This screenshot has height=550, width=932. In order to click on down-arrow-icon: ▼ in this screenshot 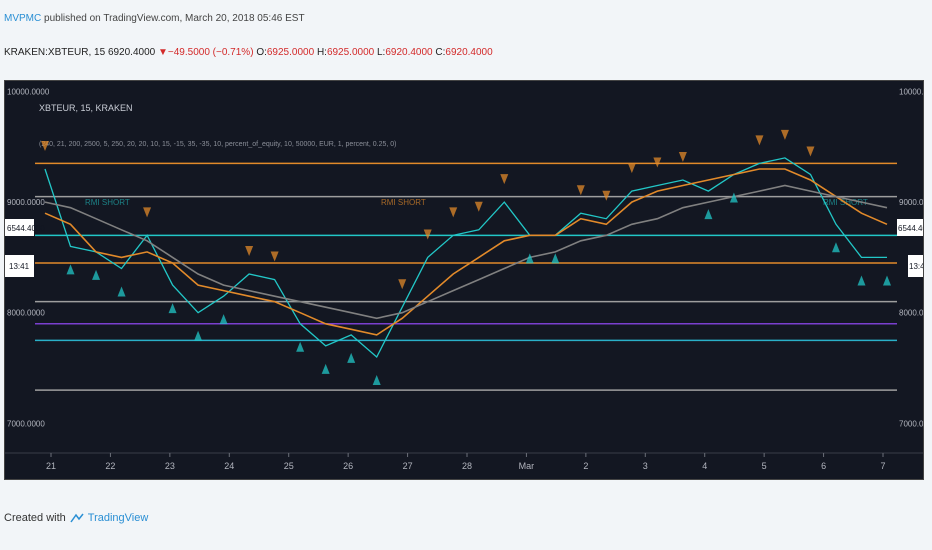, I will do `click(163, 52)`.